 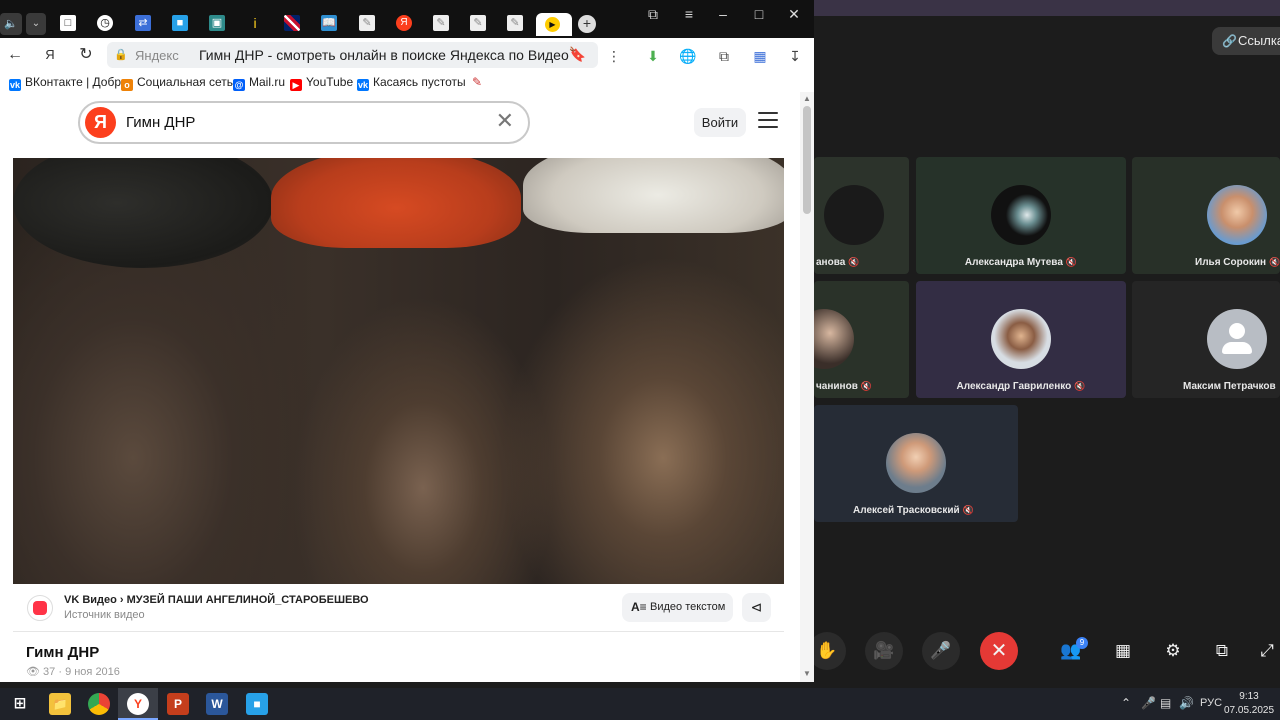 I want to click on participant-tile: Александр Гавриленко 🔇, so click(x=1021, y=339).